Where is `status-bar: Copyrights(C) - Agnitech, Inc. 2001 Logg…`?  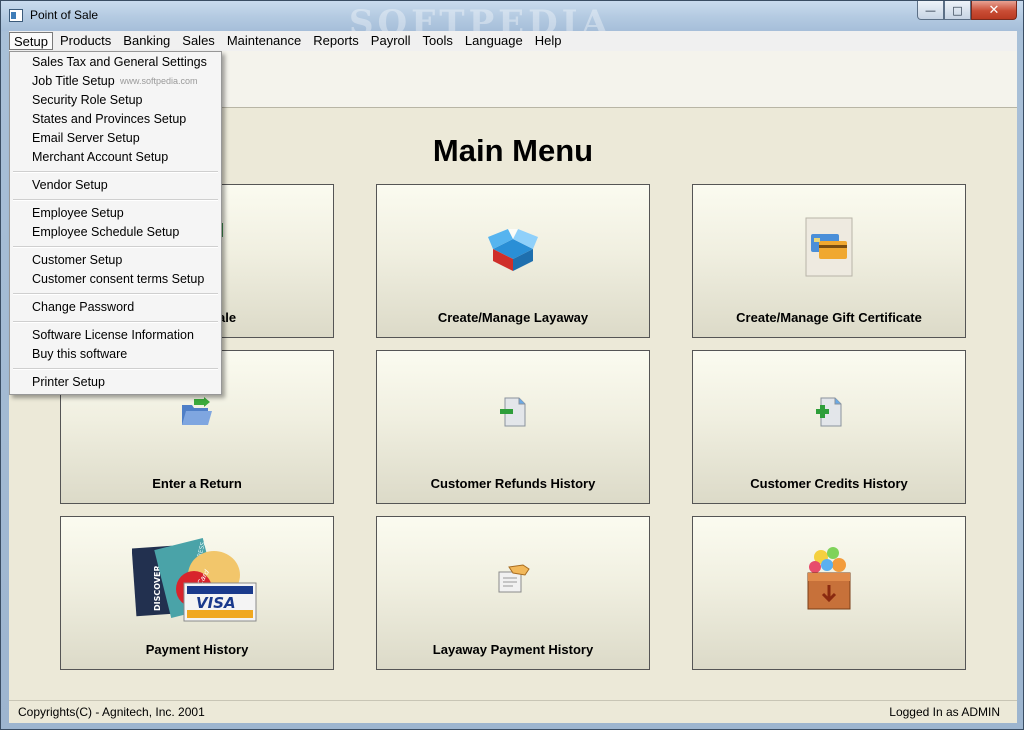 status-bar: Copyrights(C) - Agnitech, Inc. 2001 Logg… is located at coordinates (513, 711).